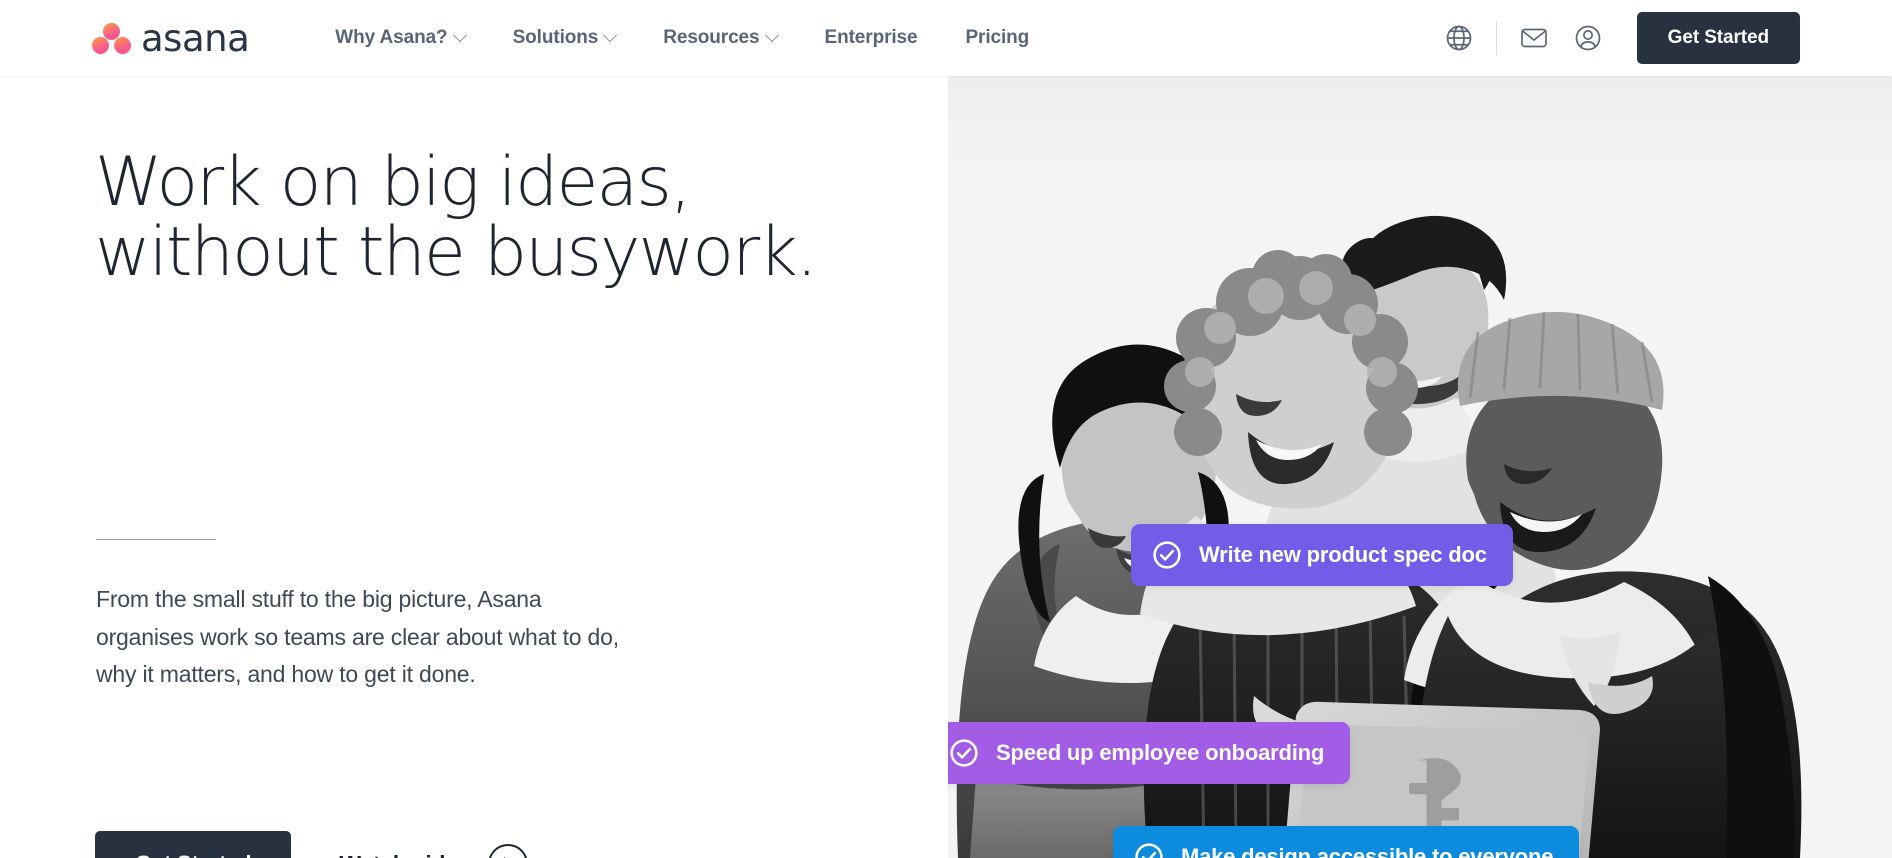 The height and width of the screenshot is (858, 1892). I want to click on page-title: Work on big ideas, without the busywork., so click(495, 217).